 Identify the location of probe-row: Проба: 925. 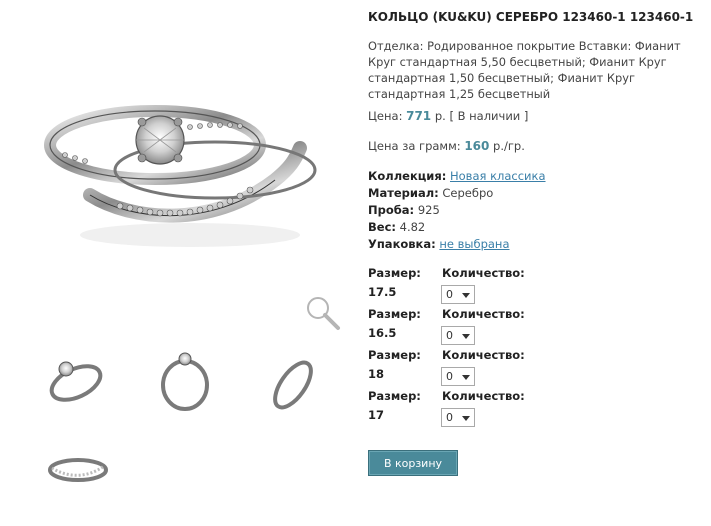
(457, 210).